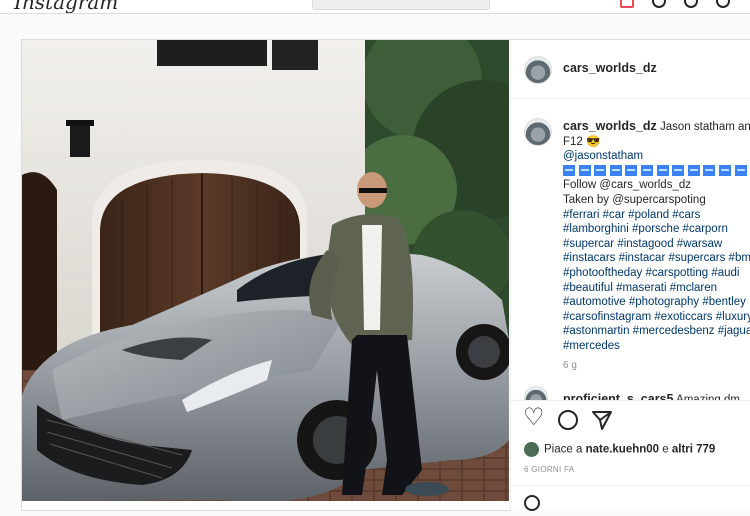  Describe the element at coordinates (656, 346) in the screenshot. I see `hashtag-line: #mercedes` at that location.